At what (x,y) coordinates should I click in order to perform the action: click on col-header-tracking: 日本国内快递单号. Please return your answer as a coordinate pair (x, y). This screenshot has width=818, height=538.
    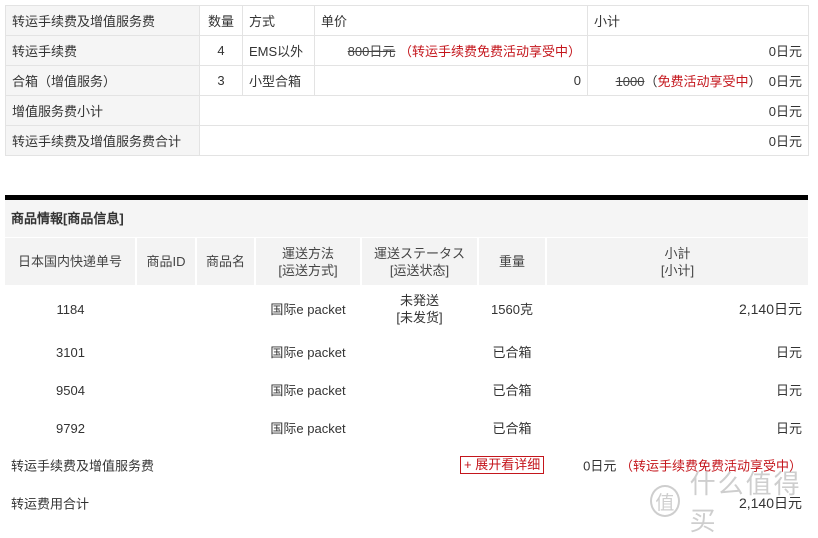
    Looking at the image, I should click on (71, 261).